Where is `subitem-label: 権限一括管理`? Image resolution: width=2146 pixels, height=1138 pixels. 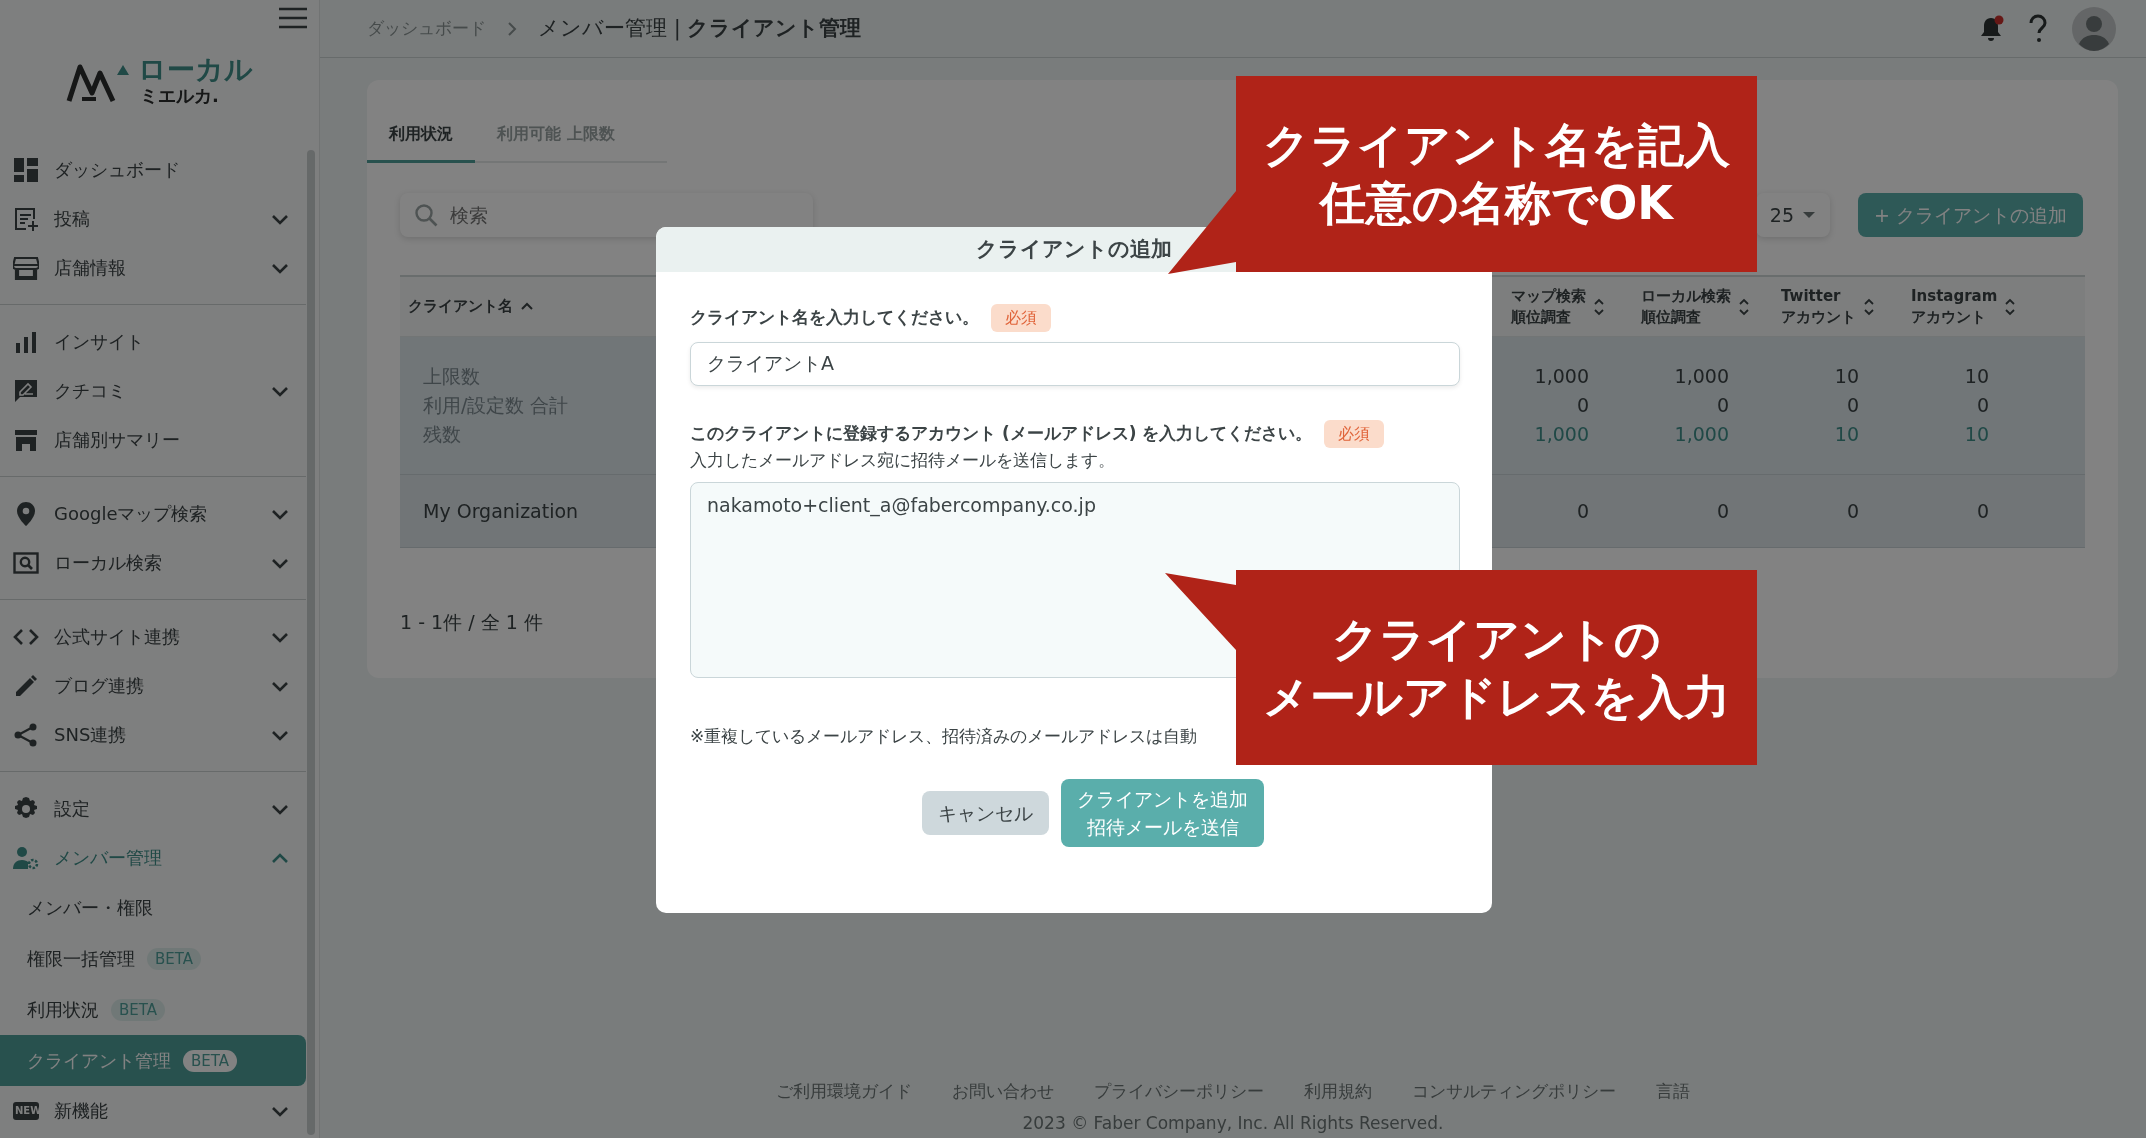 subitem-label: 権限一括管理 is located at coordinates (81, 959).